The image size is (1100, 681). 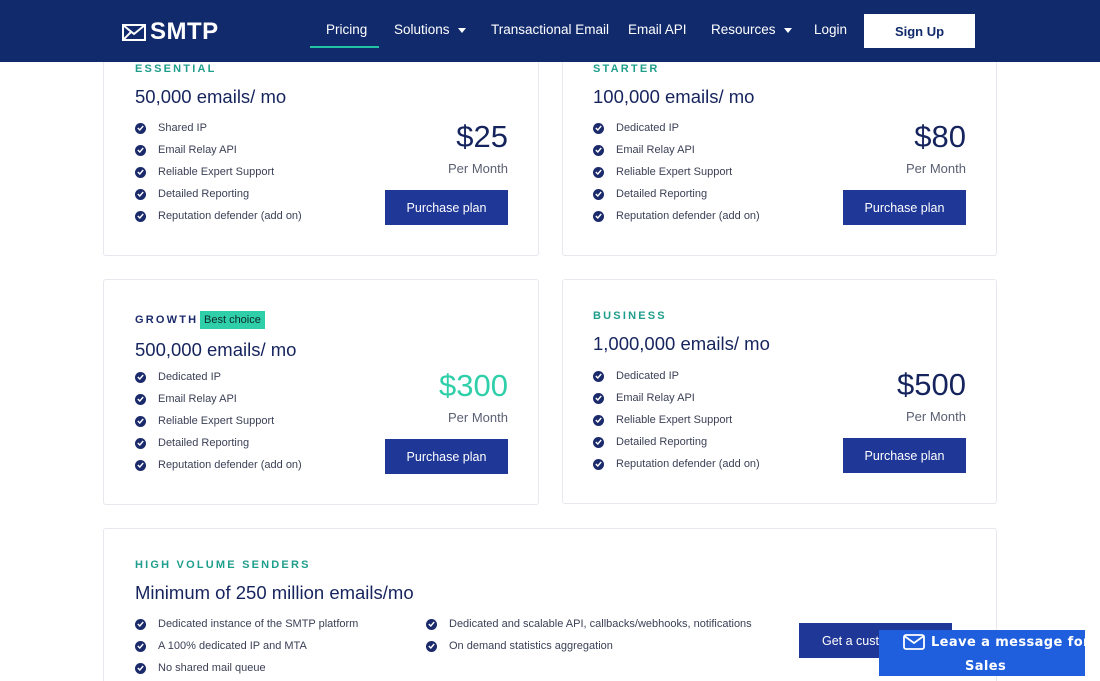 I want to click on nav-login: Login, so click(x=830, y=29).